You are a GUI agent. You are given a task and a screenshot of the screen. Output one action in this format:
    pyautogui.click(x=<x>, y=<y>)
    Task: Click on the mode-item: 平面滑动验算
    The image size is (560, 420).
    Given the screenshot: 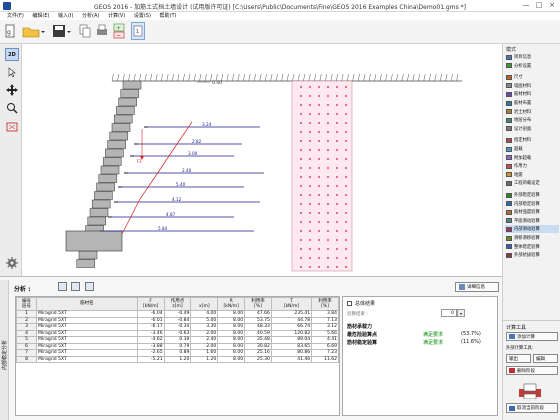 What is the action you would take?
    pyautogui.click(x=532, y=221)
    